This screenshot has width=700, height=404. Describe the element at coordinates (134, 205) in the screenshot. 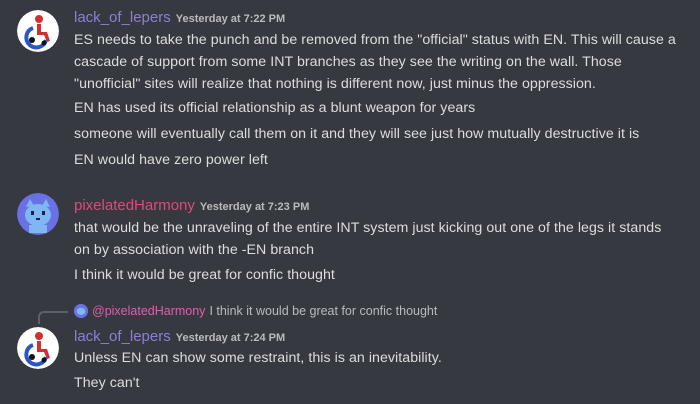

I see `username: pixelatedHarmony` at that location.